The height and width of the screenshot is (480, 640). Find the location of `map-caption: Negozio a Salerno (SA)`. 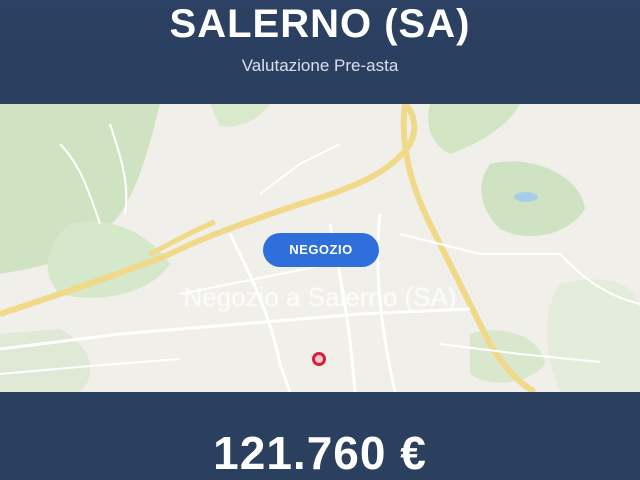

map-caption: Negozio a Salerno (SA) is located at coordinates (320, 297).